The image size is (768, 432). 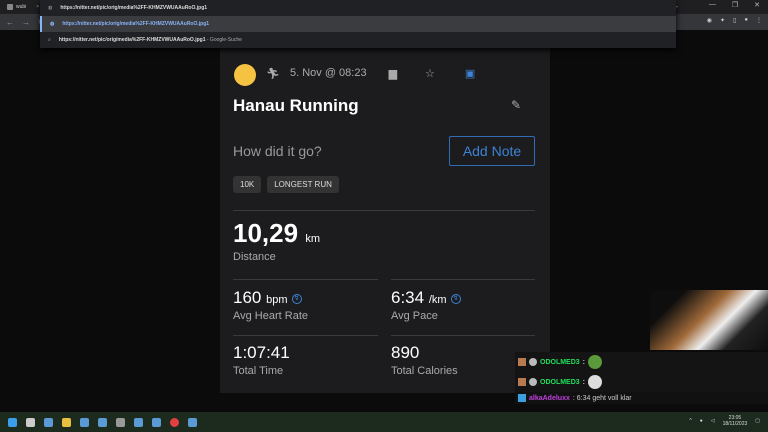 What do you see at coordinates (66, 422) in the screenshot?
I see `explorer-icon` at bounding box center [66, 422].